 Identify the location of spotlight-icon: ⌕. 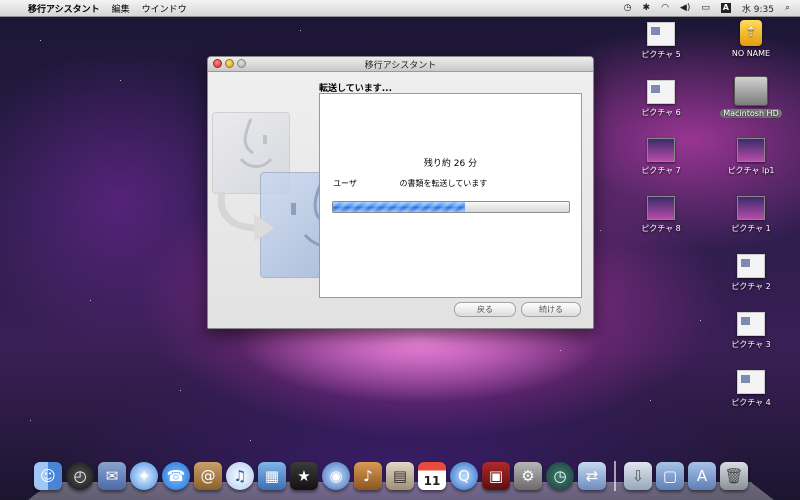
(787, 8).